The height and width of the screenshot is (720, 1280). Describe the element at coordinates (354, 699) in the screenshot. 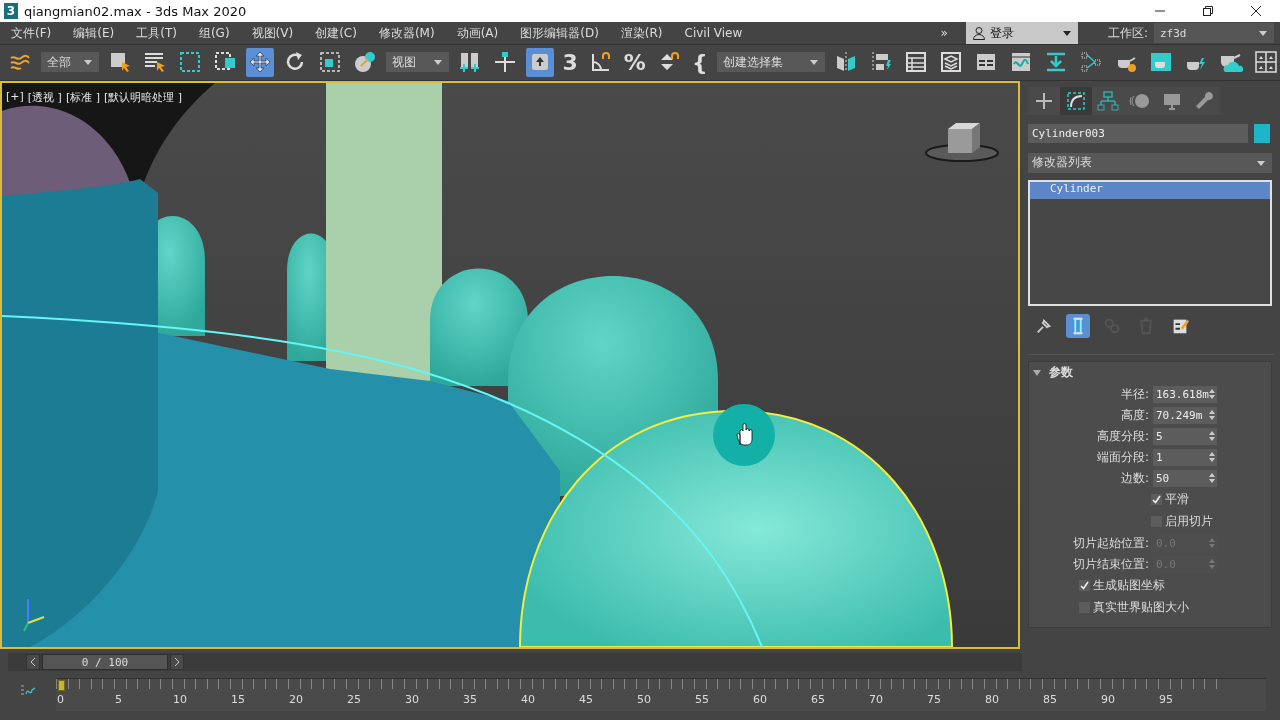

I see `frame-number: 25` at that location.